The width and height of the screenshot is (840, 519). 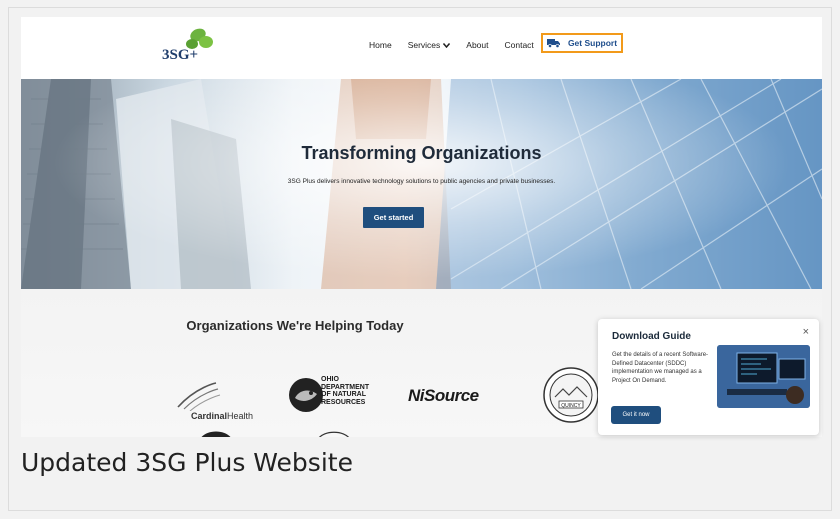 What do you see at coordinates (651, 336) in the screenshot?
I see `popup-title: Download Guide` at bounding box center [651, 336].